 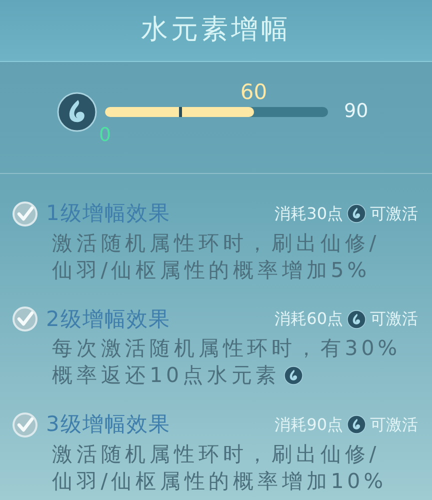 What do you see at coordinates (308, 319) in the screenshot?
I see `cost-text: 消耗60点` at bounding box center [308, 319].